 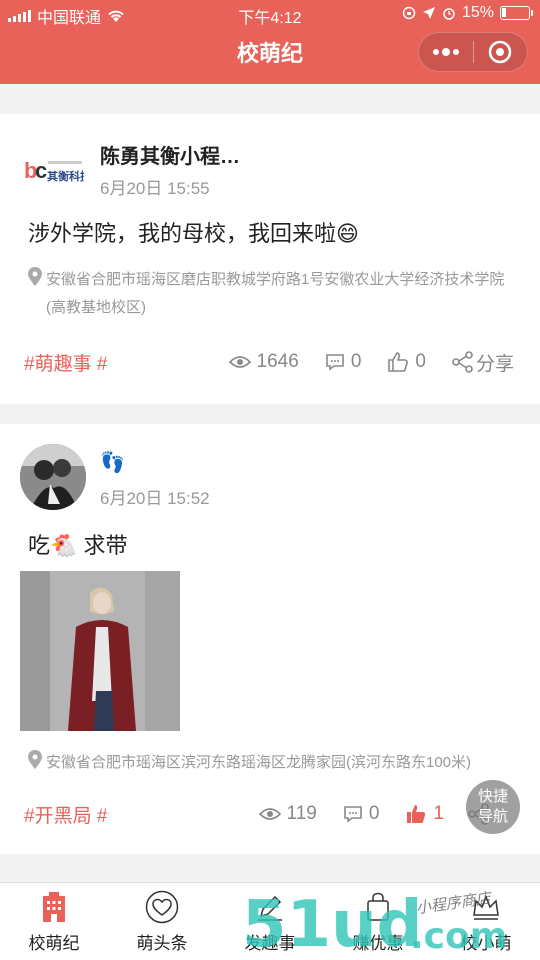 I want to click on tab-faqushi: 发趣事, so click(x=270, y=921).